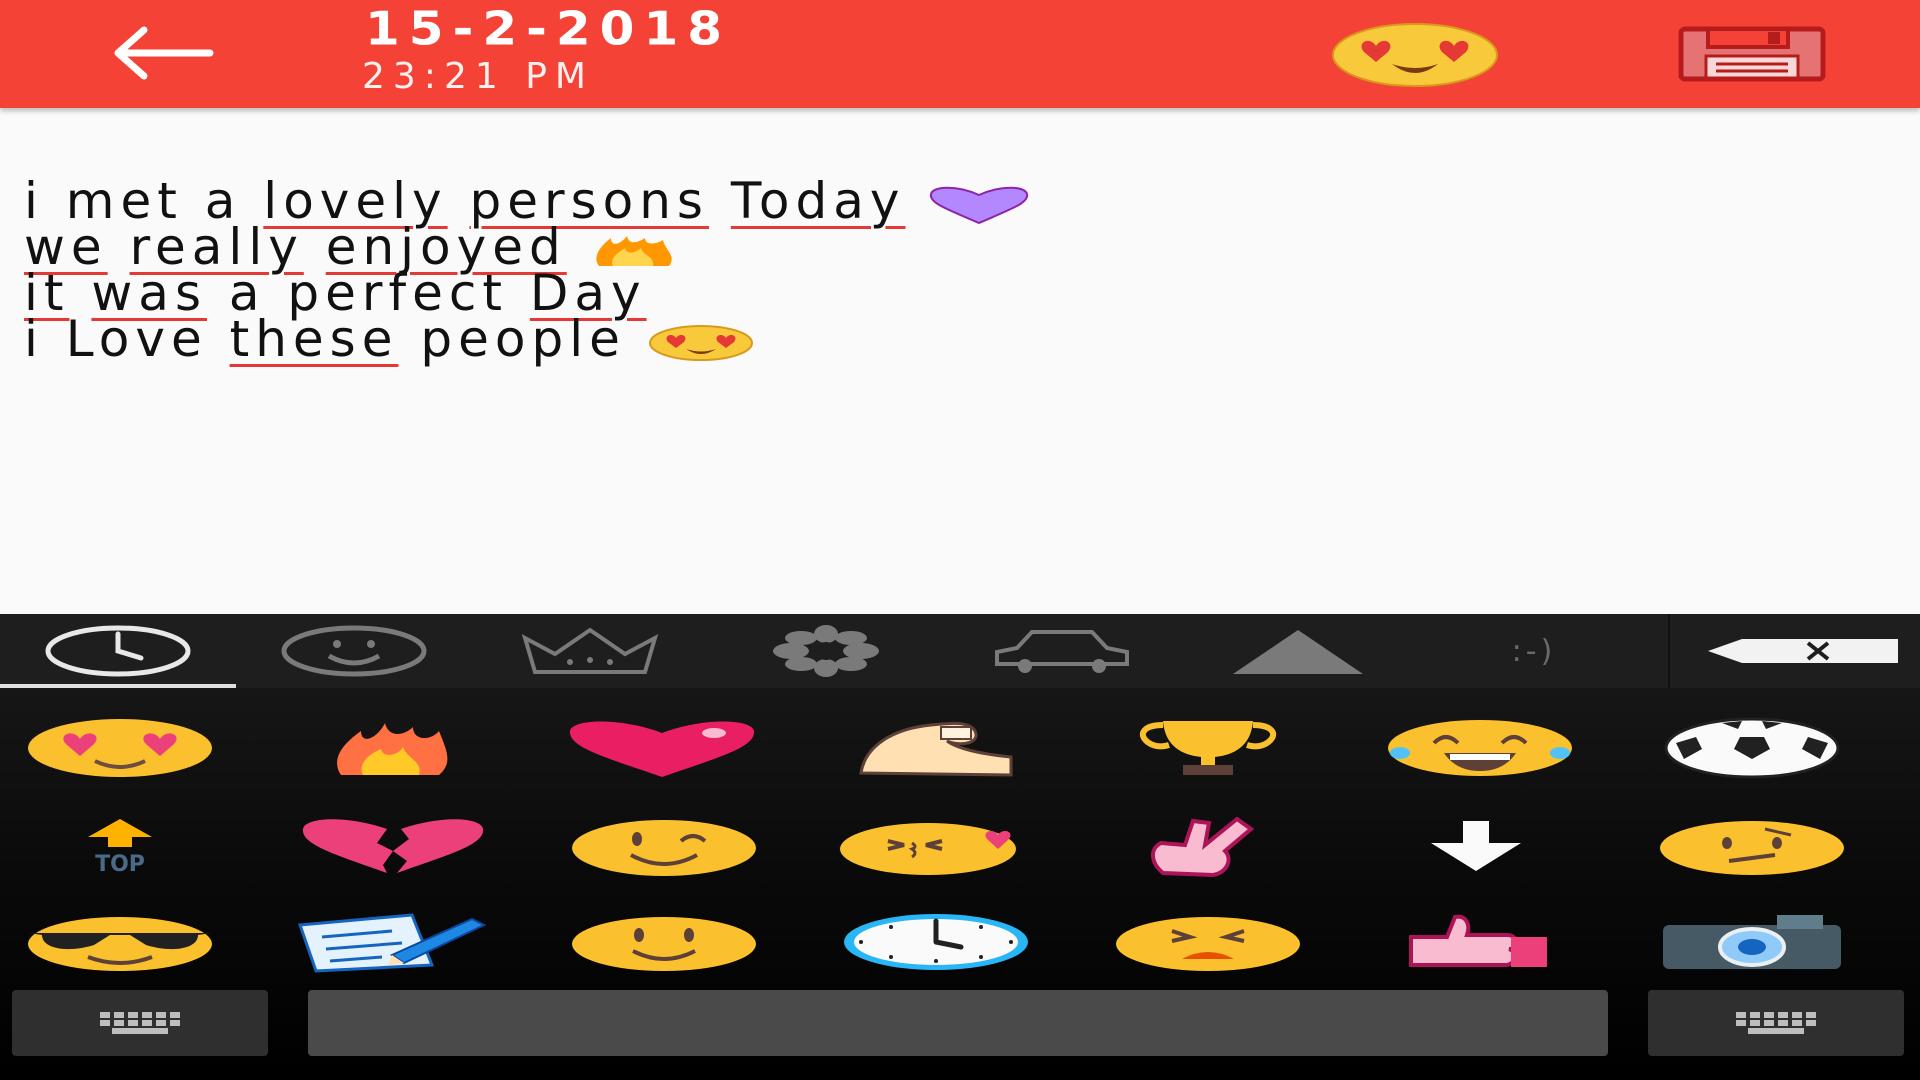 Image resolution: width=1920 pixels, height=1080 pixels. I want to click on tears-of-joy-icon, so click(1480, 748).